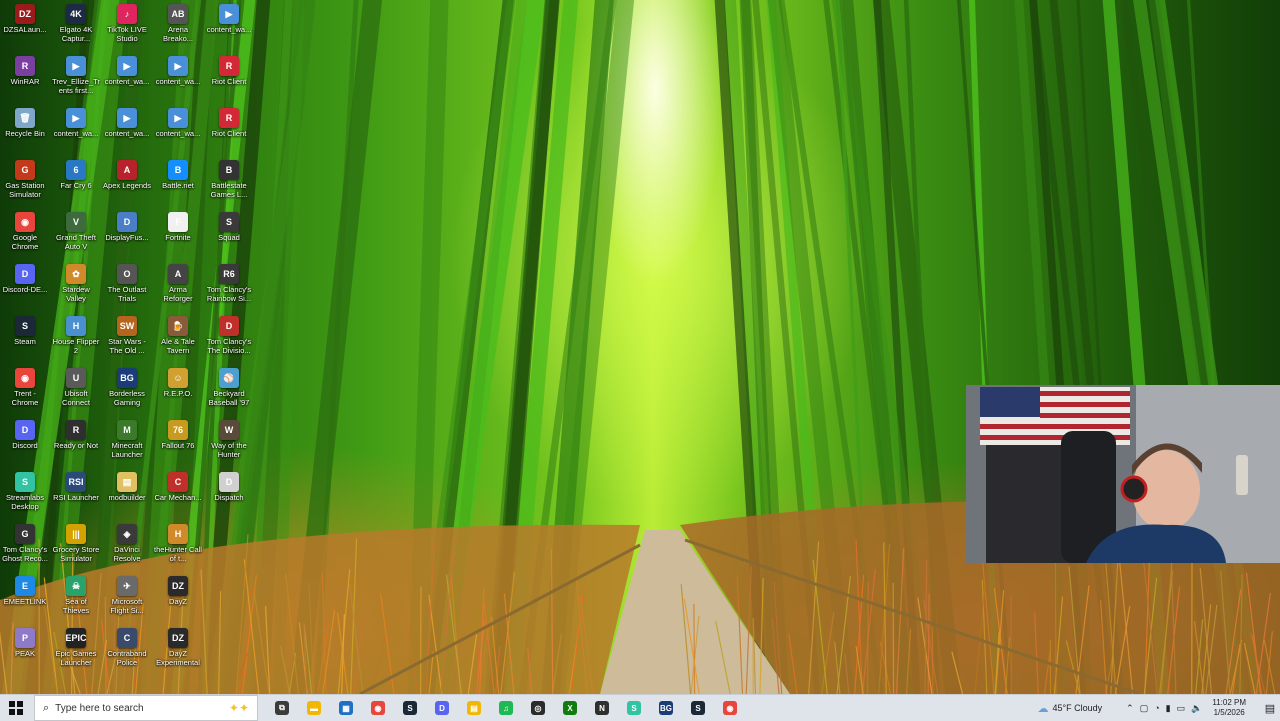 Image resolution: width=1280 pixels, height=721 pixels. I want to click on desktop-icon: ◉Google Chrome, so click(25, 236).